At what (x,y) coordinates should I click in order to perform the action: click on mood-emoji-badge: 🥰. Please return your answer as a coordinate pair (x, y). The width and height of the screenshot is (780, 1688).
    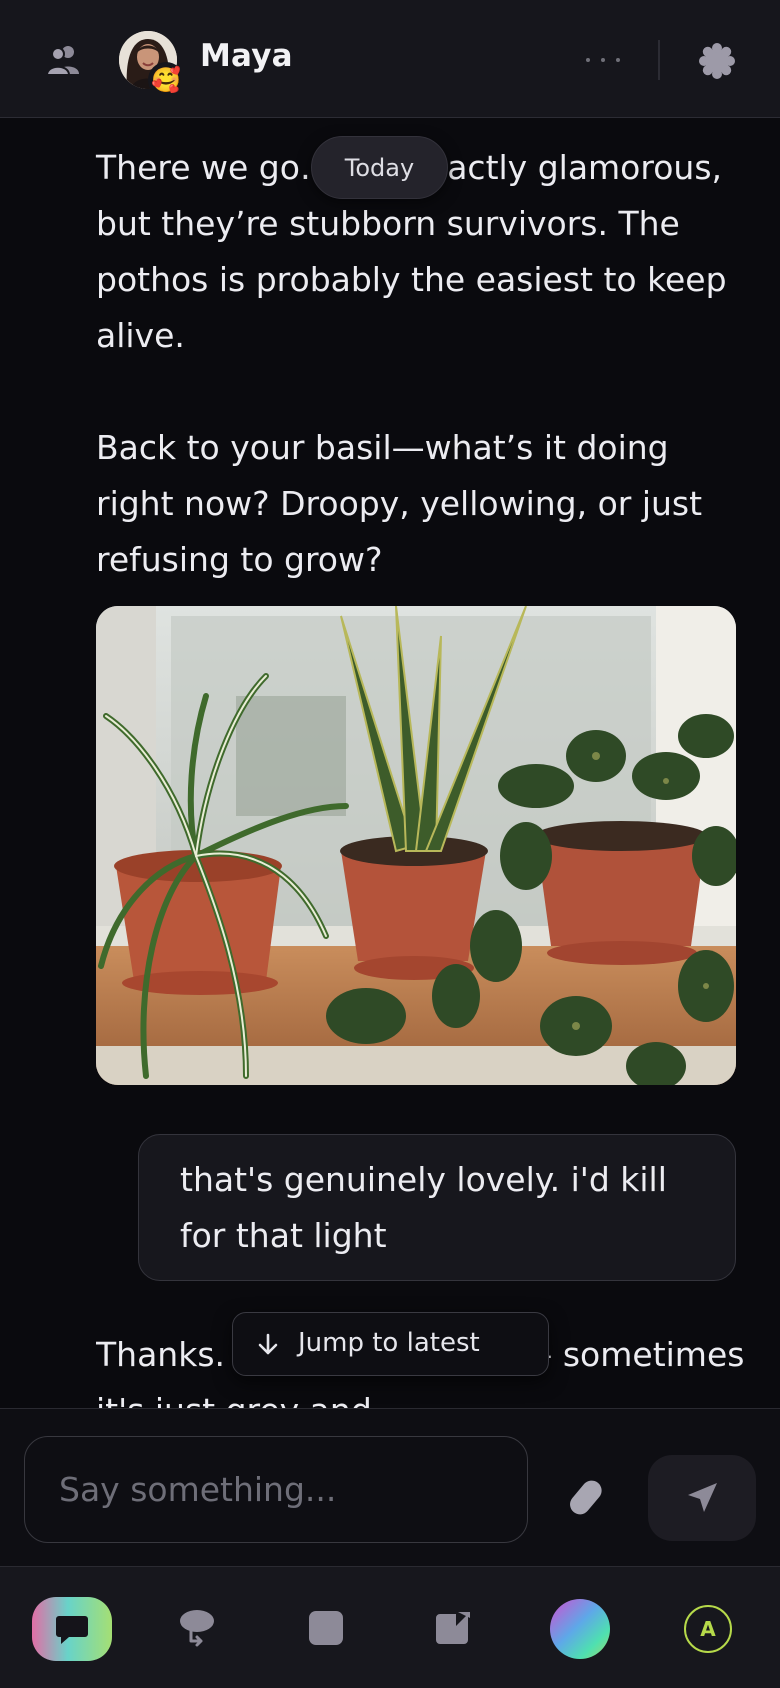
    Looking at the image, I should click on (166, 80).